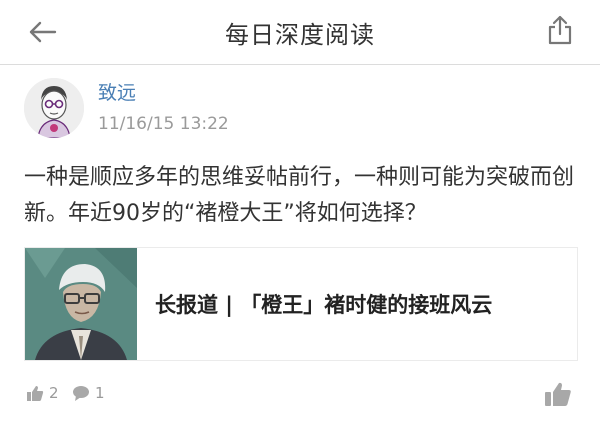  I want to click on comment-stat: 1, so click(88, 393).